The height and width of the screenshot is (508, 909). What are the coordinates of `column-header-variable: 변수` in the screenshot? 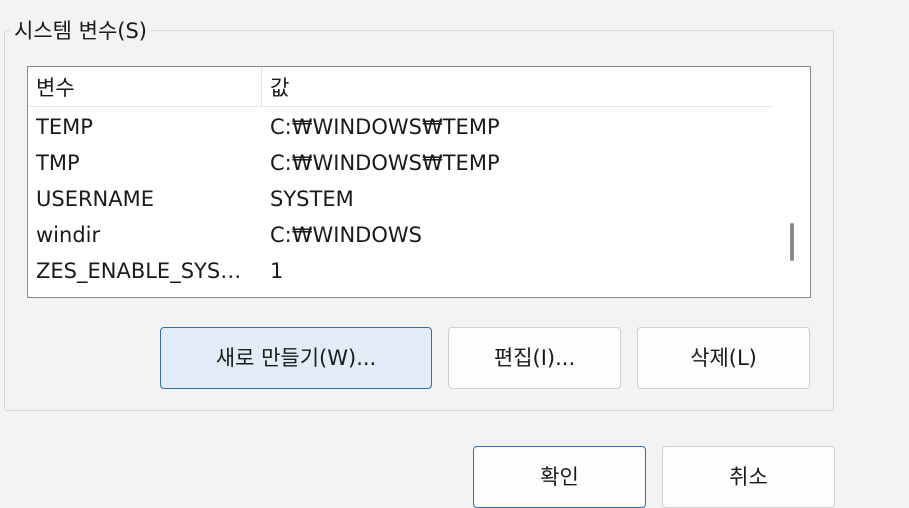 It's located at (145, 87).